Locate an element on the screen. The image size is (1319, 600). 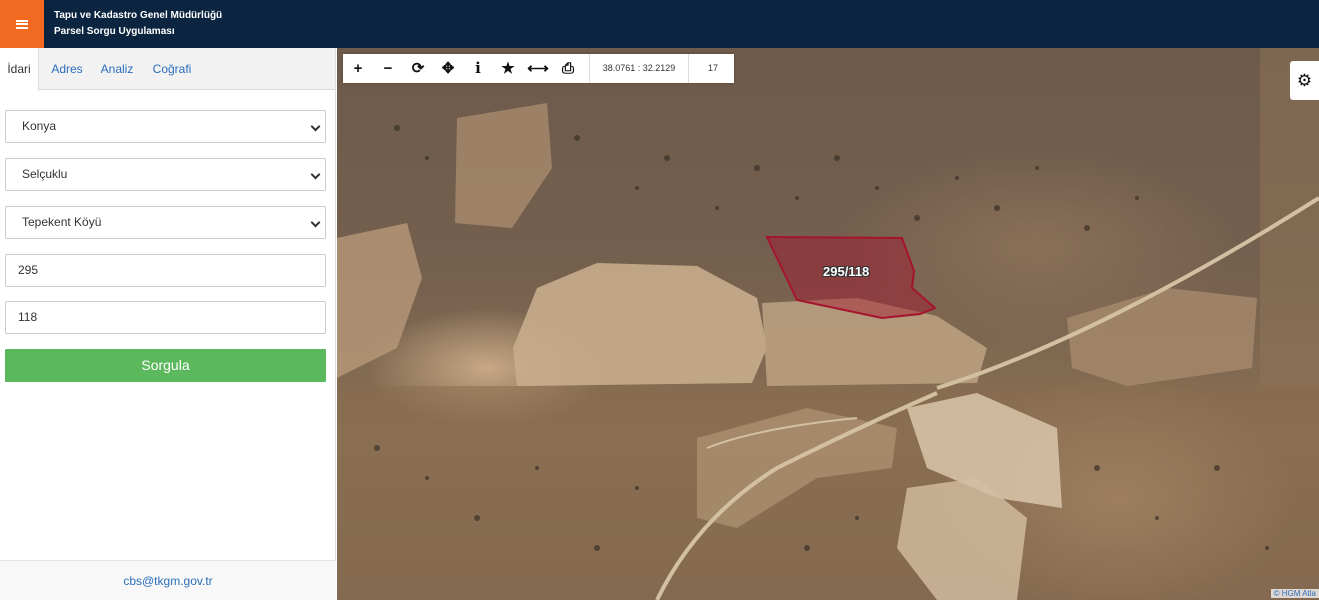
menu-button is located at coordinates (22, 24).